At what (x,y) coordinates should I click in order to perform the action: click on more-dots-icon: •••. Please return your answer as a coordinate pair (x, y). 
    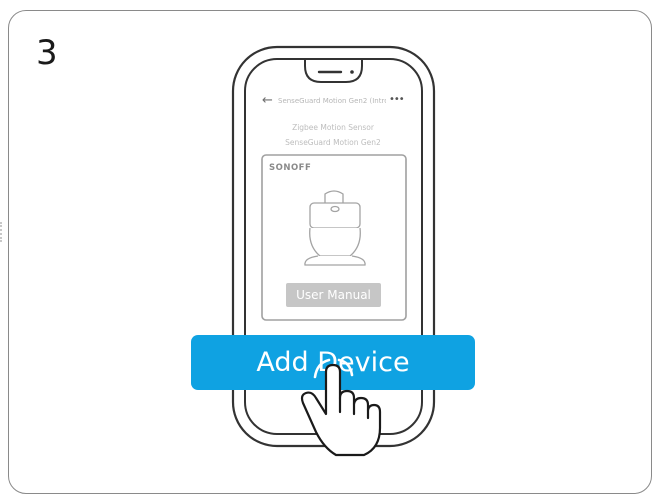
    Looking at the image, I should click on (397, 100).